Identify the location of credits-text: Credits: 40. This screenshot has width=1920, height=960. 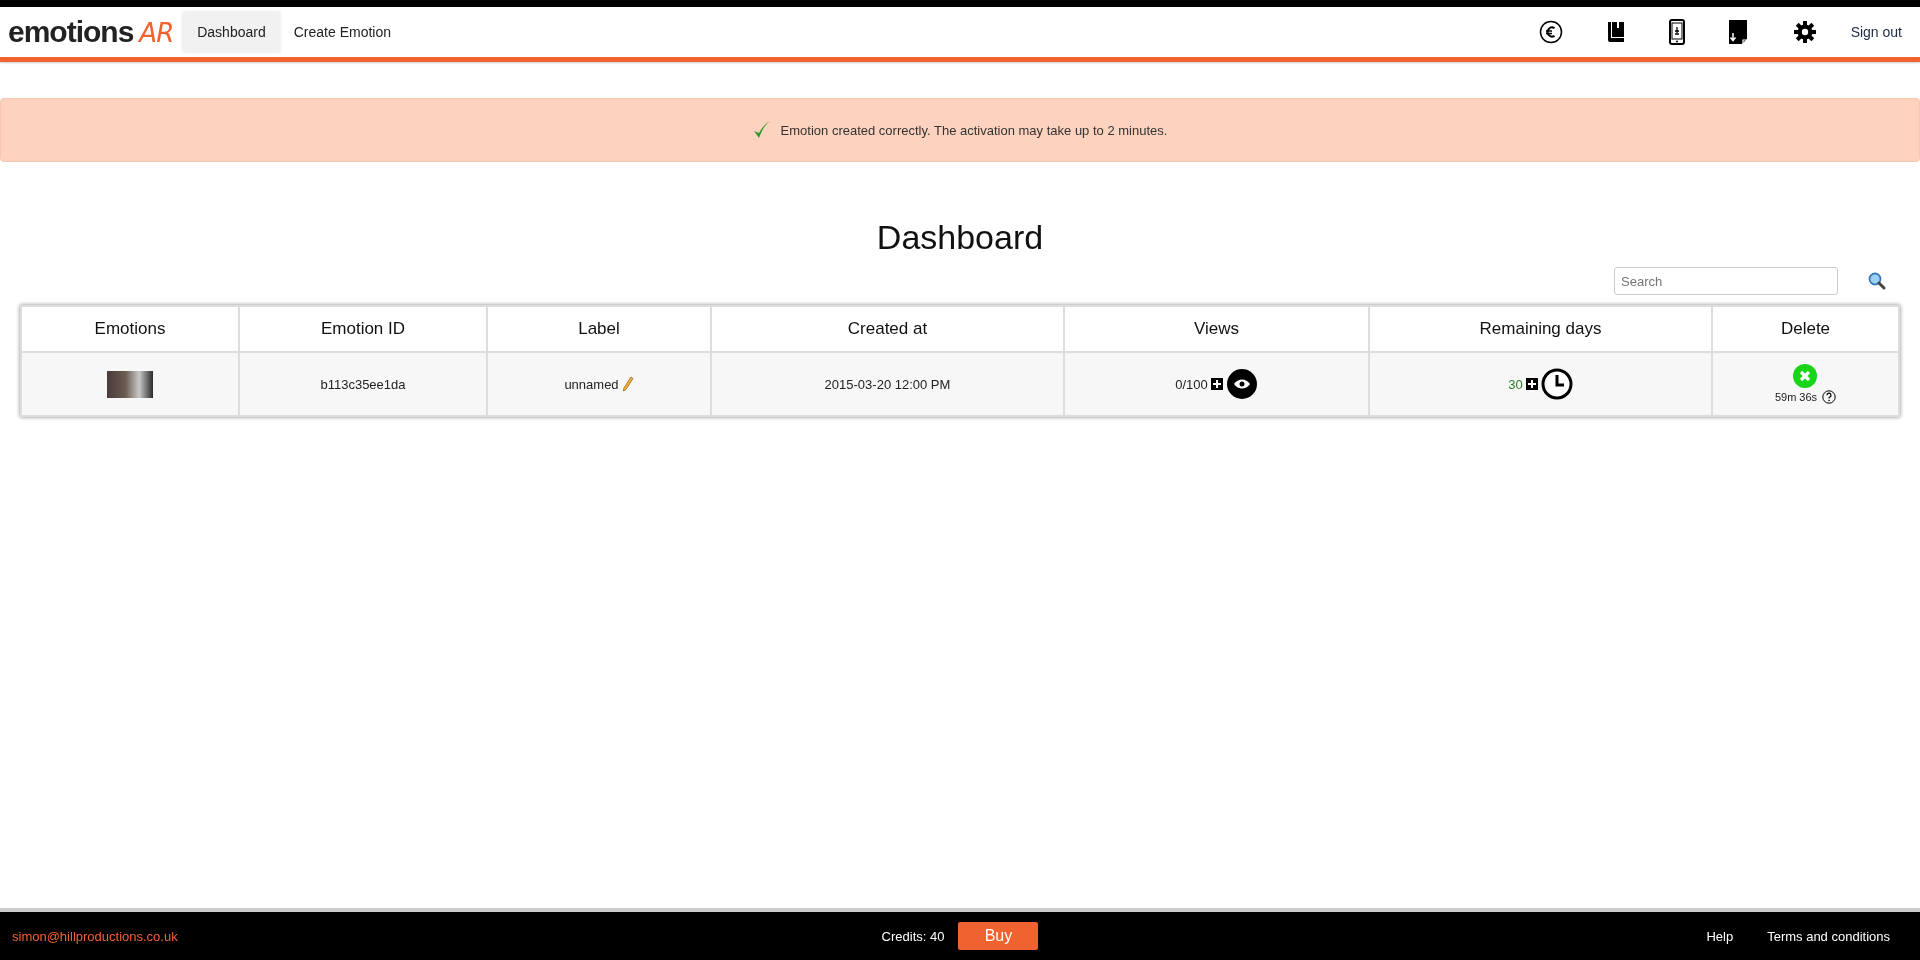
(913, 936).